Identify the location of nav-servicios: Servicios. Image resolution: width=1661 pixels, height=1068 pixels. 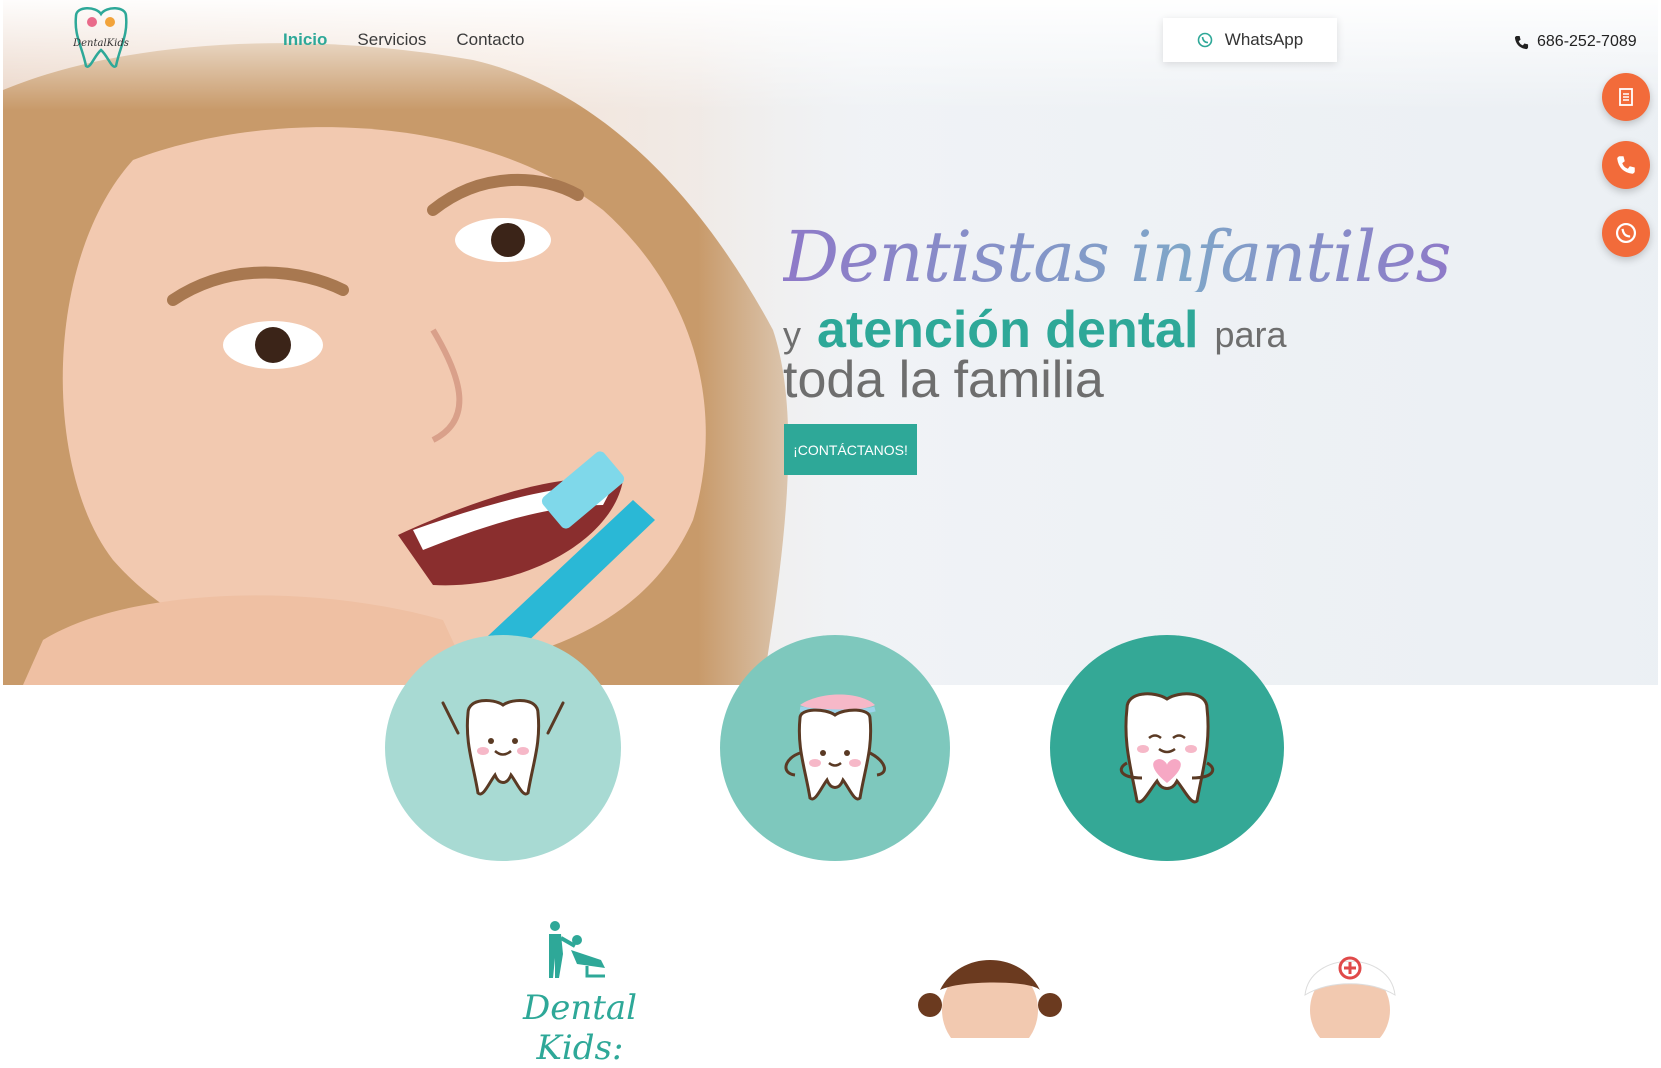
(391, 40).